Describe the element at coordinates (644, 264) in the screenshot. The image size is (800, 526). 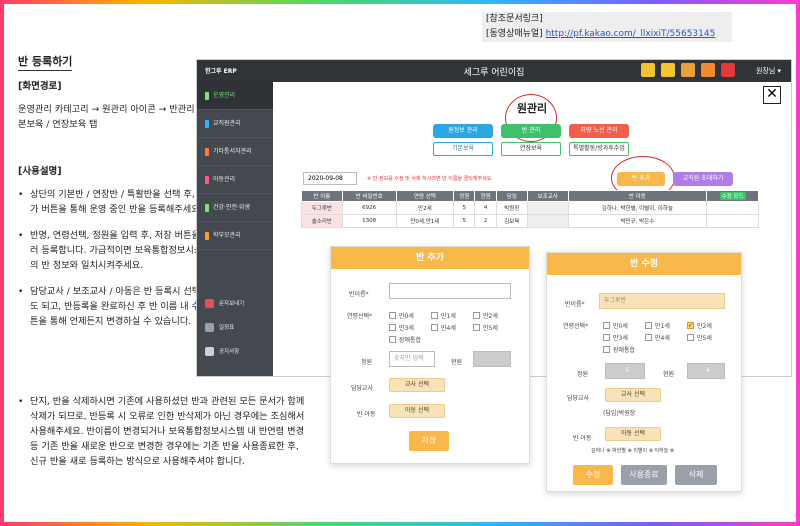
I see `modal-title: 반 수정` at that location.